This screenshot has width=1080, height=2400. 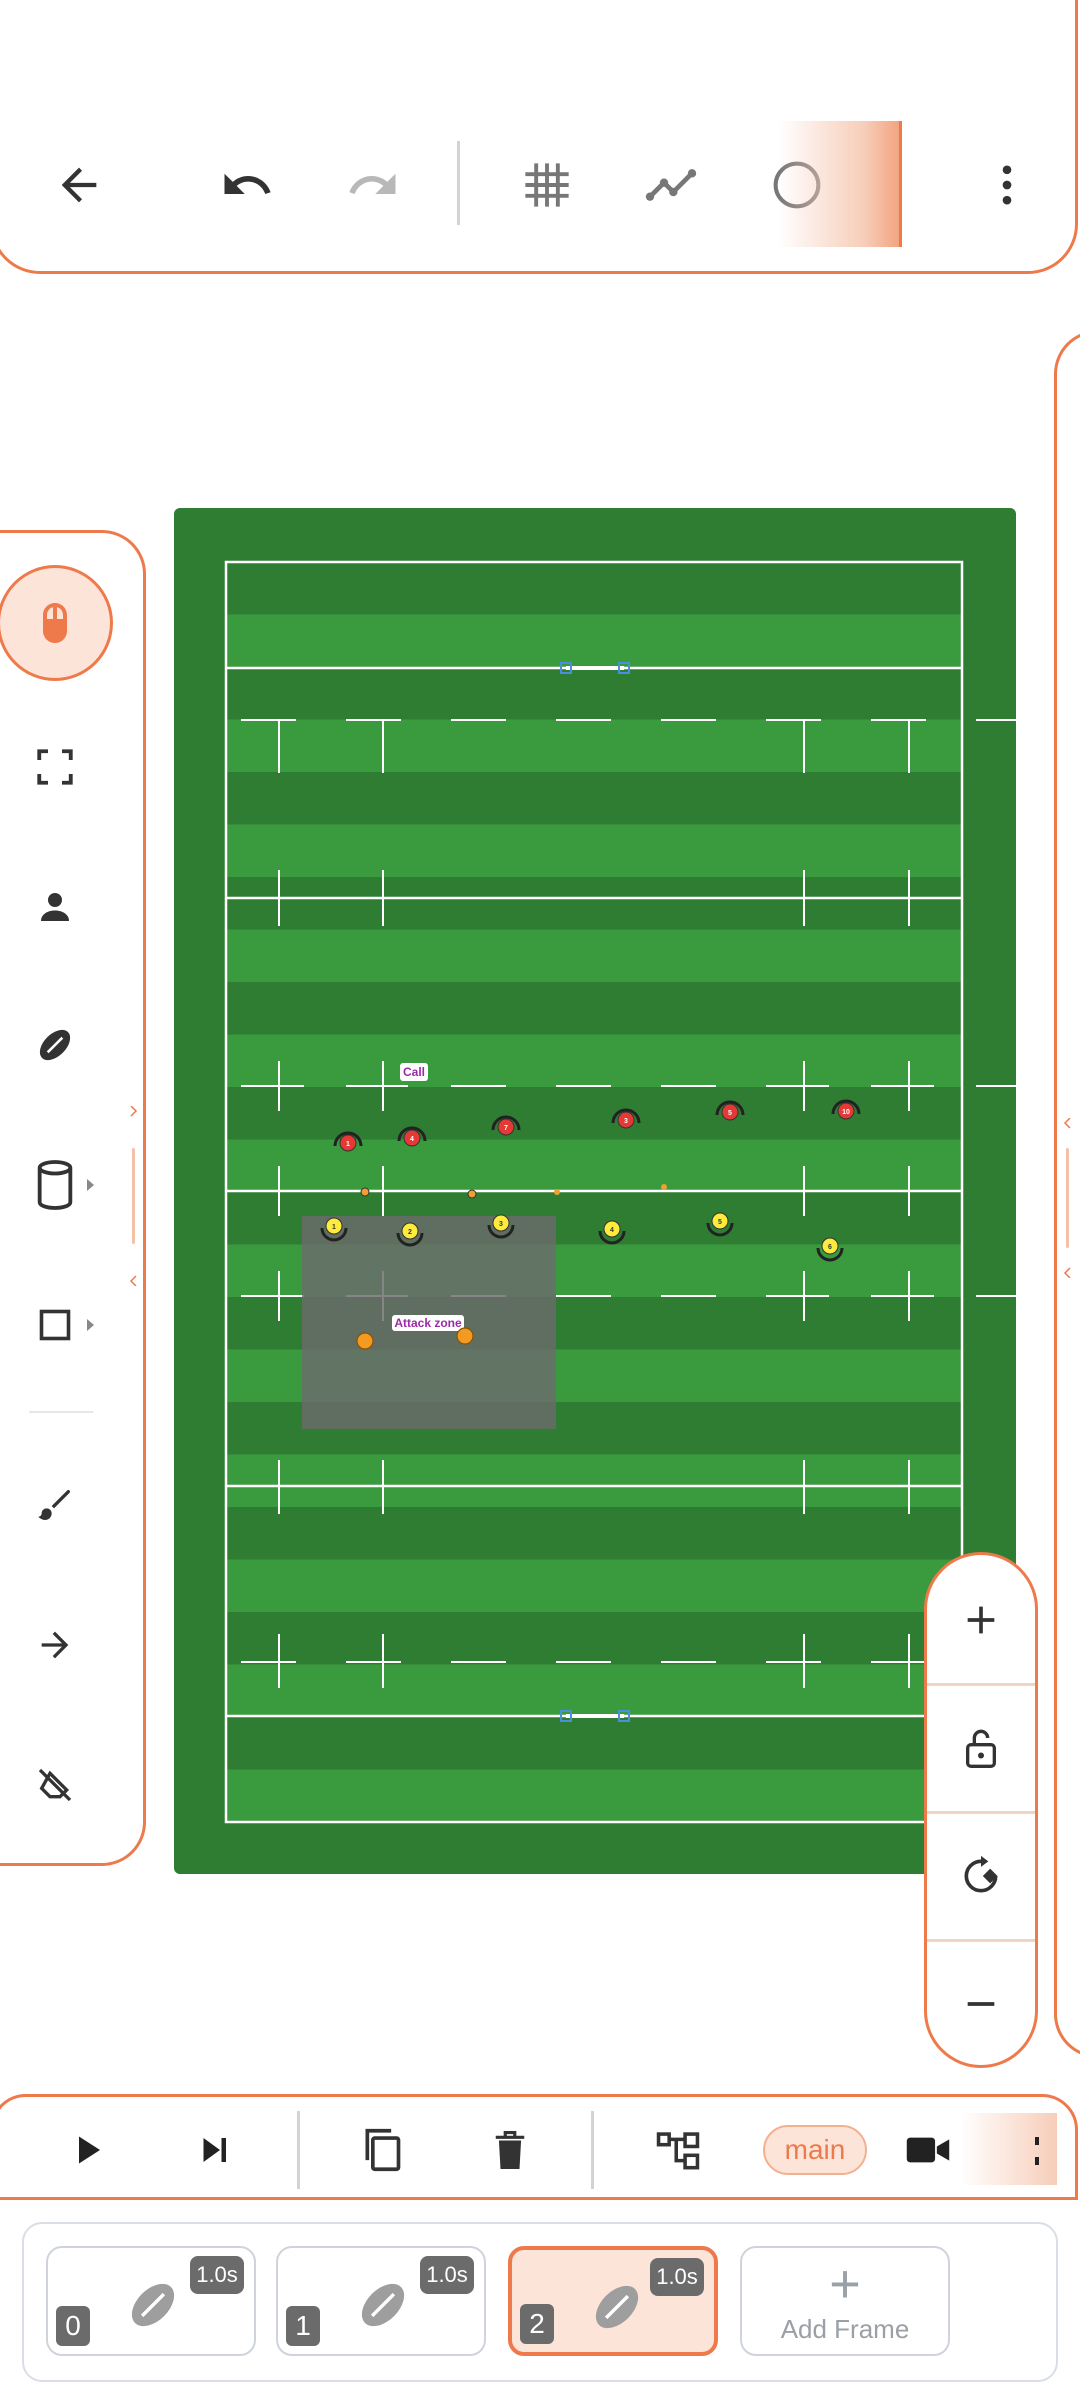 I want to click on player-number: 7, so click(x=506, y=1128).